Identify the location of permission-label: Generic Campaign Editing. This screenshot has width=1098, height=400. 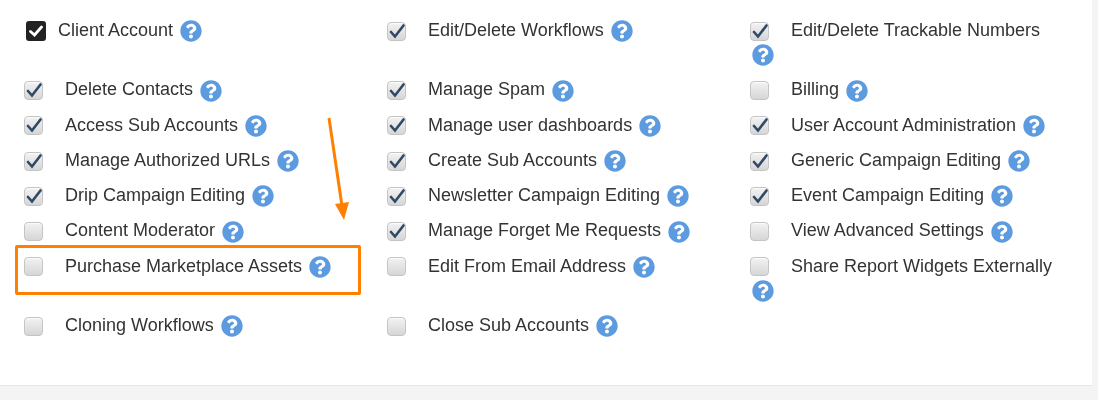
(896, 159).